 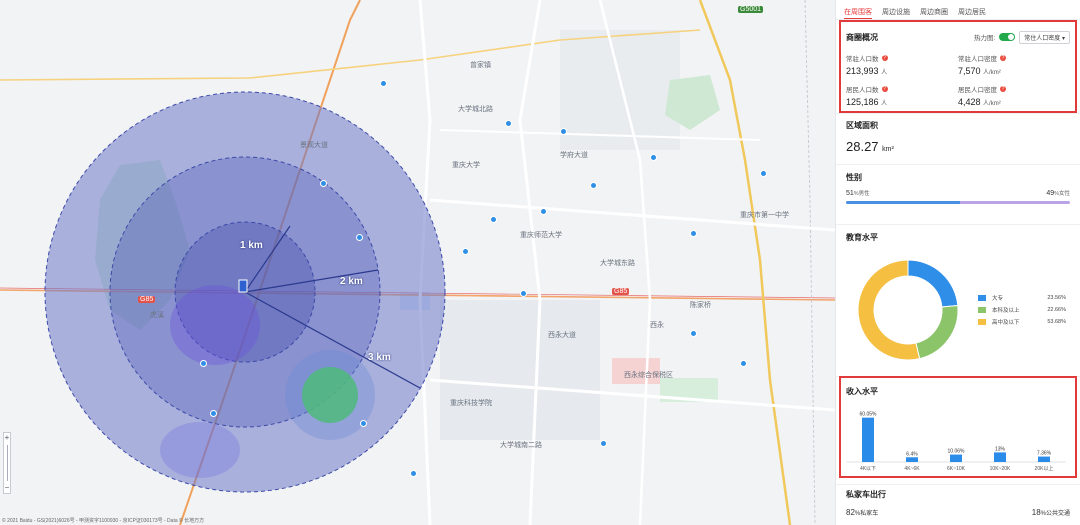 I want to click on map-place-label: 陈家桥, so click(x=700, y=305).